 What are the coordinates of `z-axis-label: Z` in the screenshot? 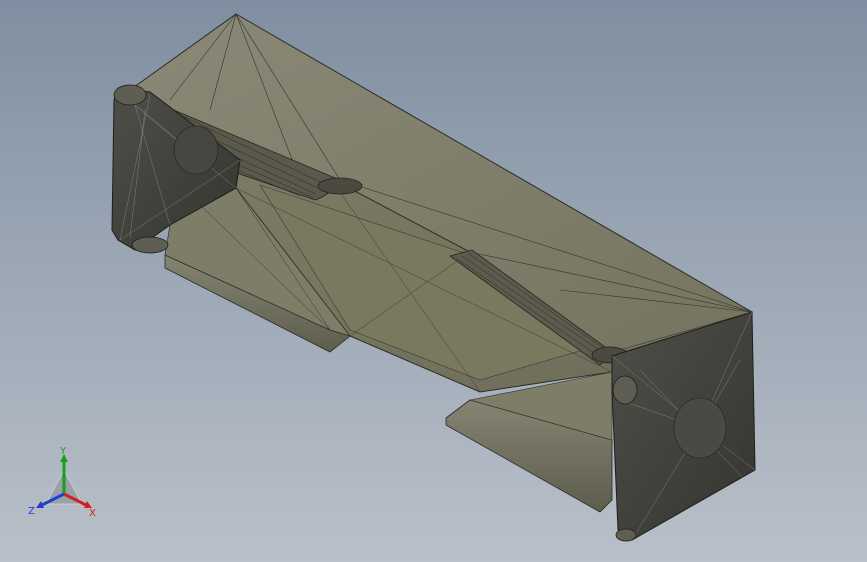 It's located at (31, 511).